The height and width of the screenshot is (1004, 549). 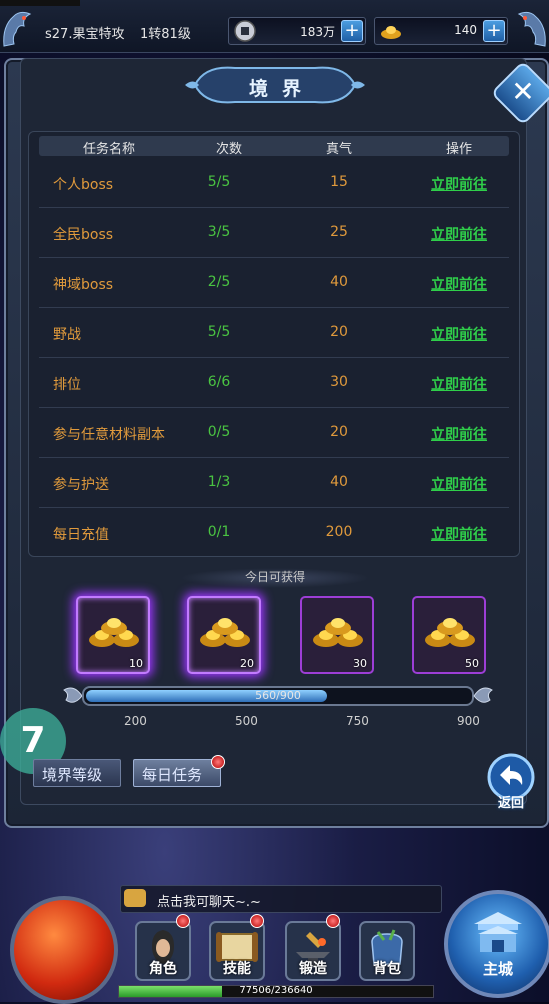 I want to click on xp-text: 77506/236640, so click(x=276, y=990).